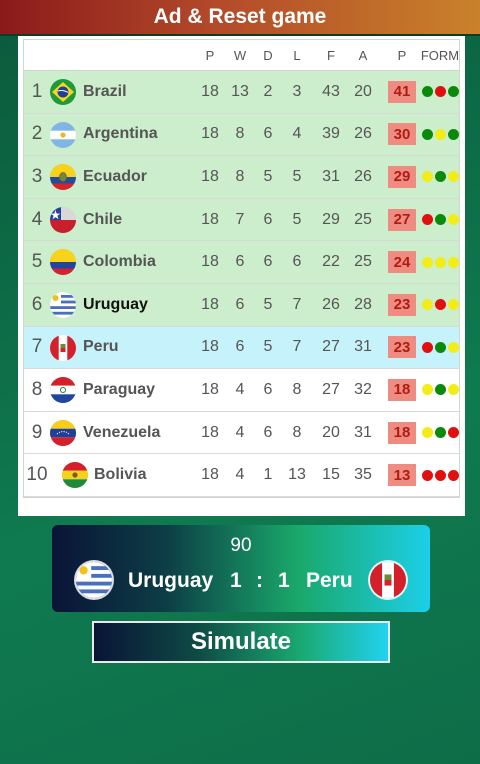  Describe the element at coordinates (331, 475) in the screenshot. I see `goals-for: 15` at that location.